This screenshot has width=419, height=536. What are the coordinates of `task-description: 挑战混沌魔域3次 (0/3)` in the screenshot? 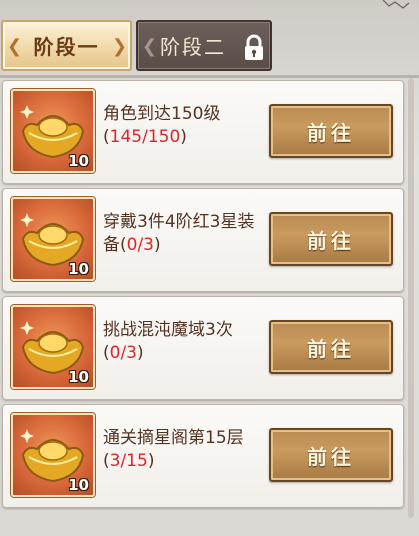 It's located at (168, 341).